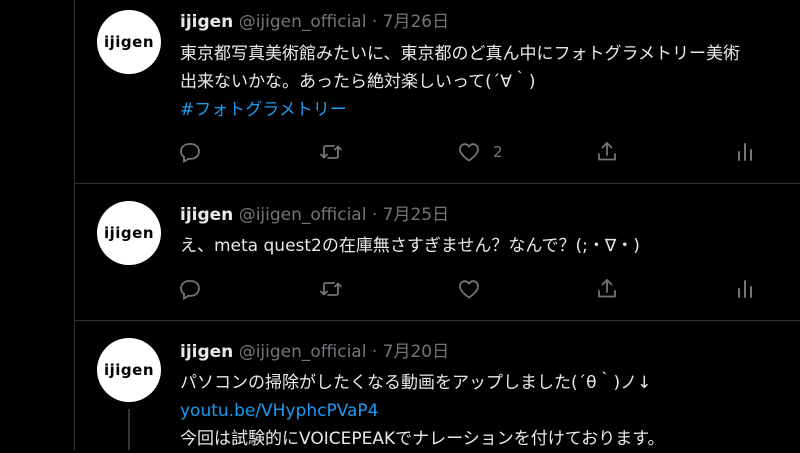 The height and width of the screenshot is (453, 800). What do you see at coordinates (480, 152) in the screenshot?
I see `like-button: 2` at bounding box center [480, 152].